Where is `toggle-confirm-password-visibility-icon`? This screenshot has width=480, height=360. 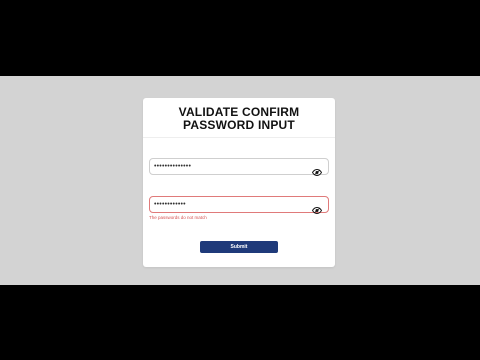
toggle-confirm-password-visibility-icon is located at coordinates (317, 207).